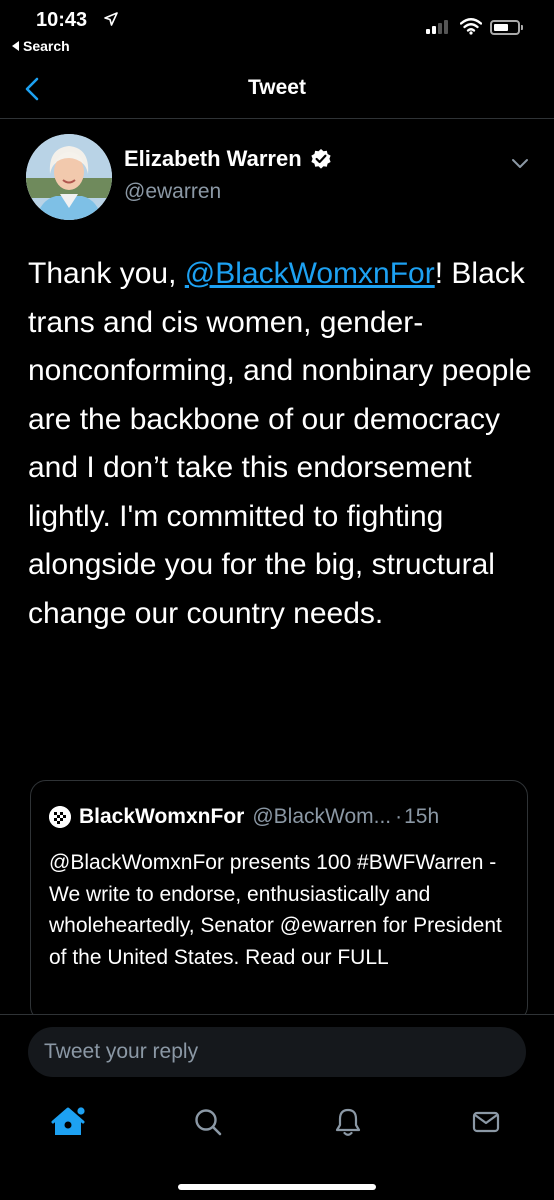 This screenshot has width=554, height=1200. I want to click on tab-notifications, so click(348, 1122).